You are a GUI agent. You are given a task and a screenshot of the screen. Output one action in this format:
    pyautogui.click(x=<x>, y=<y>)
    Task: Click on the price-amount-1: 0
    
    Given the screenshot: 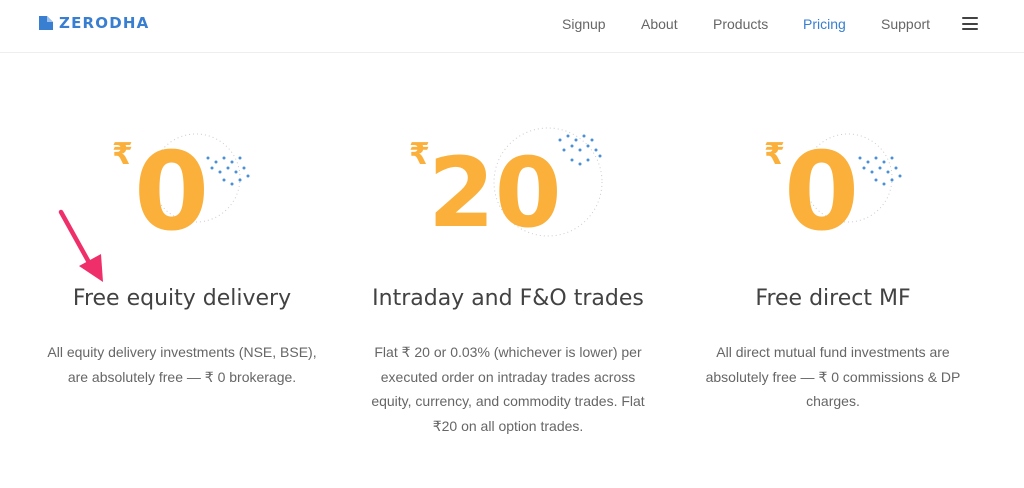 What is the action you would take?
    pyautogui.click(x=171, y=192)
    